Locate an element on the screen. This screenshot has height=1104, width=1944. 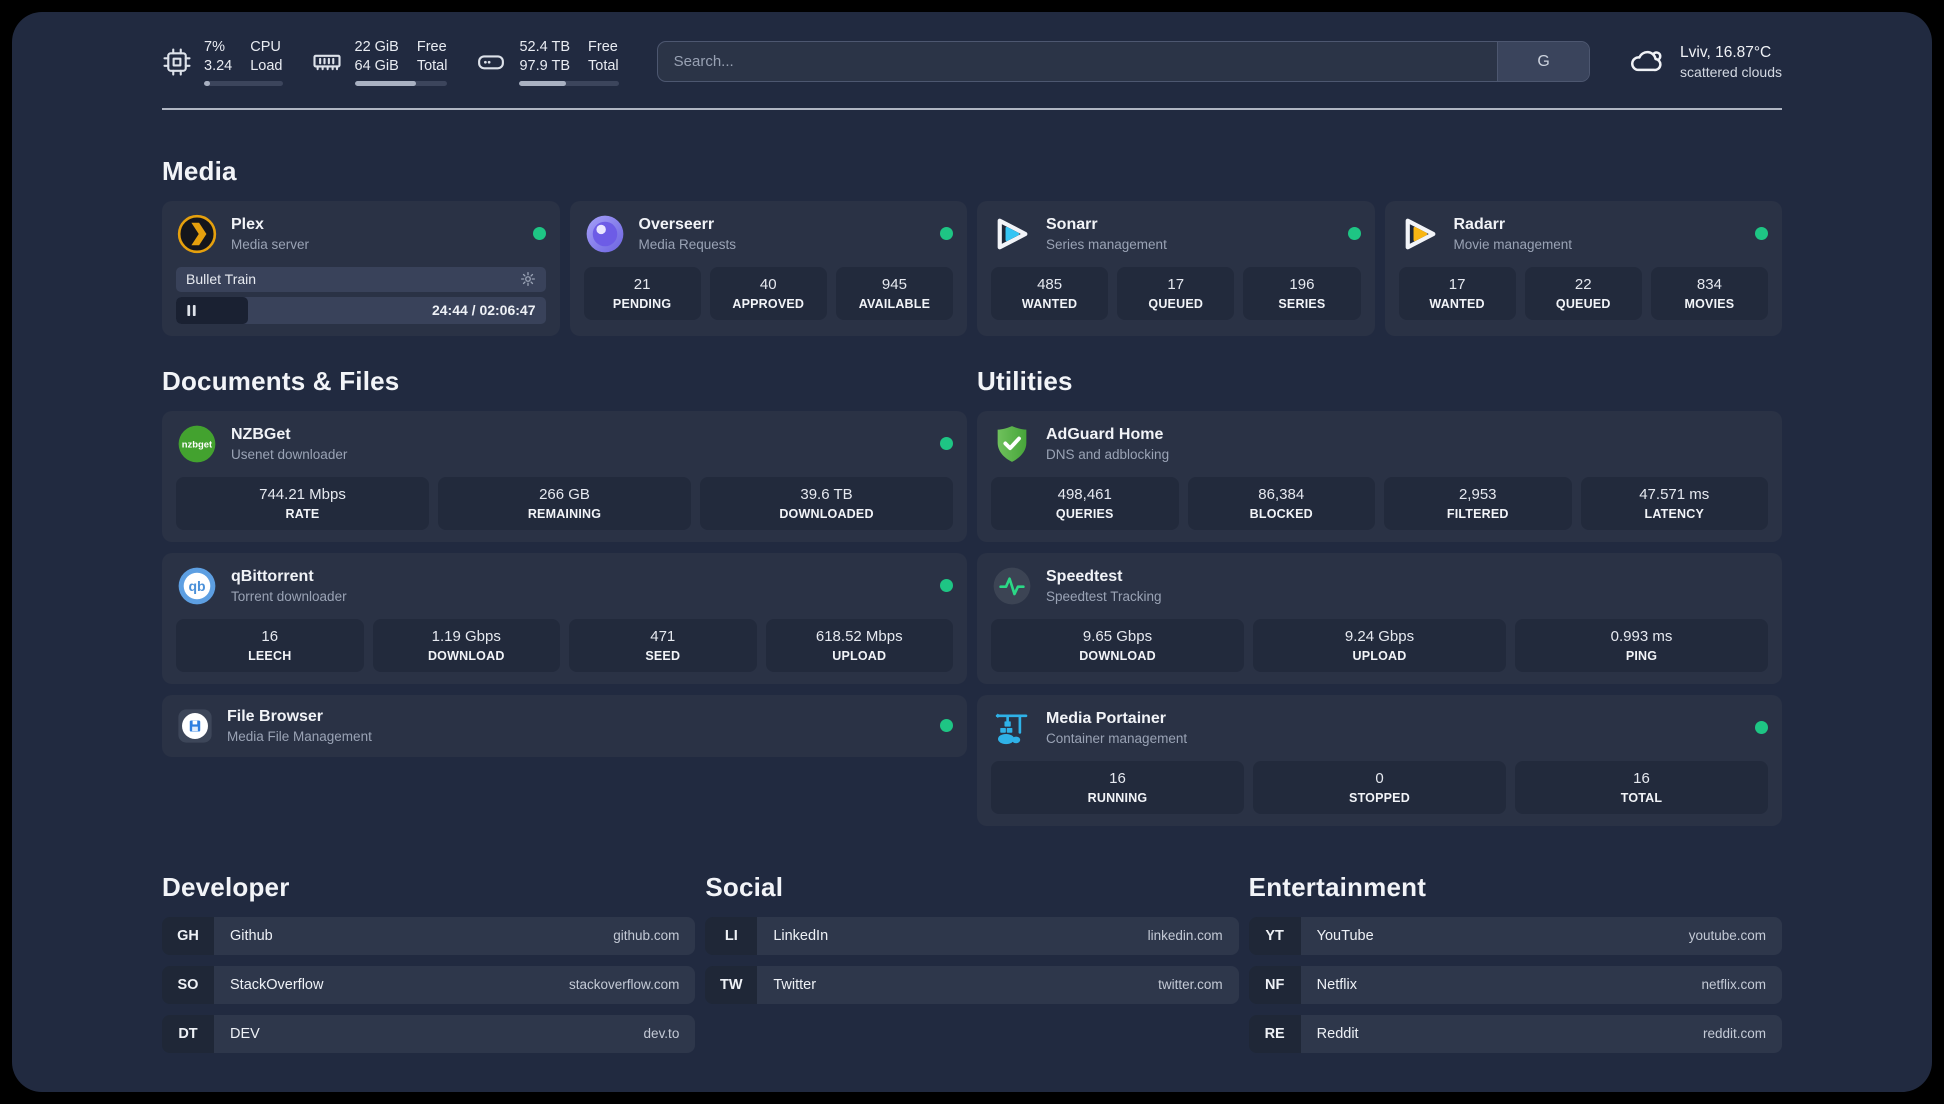
link-abbr-icon: SO is located at coordinates (188, 984).